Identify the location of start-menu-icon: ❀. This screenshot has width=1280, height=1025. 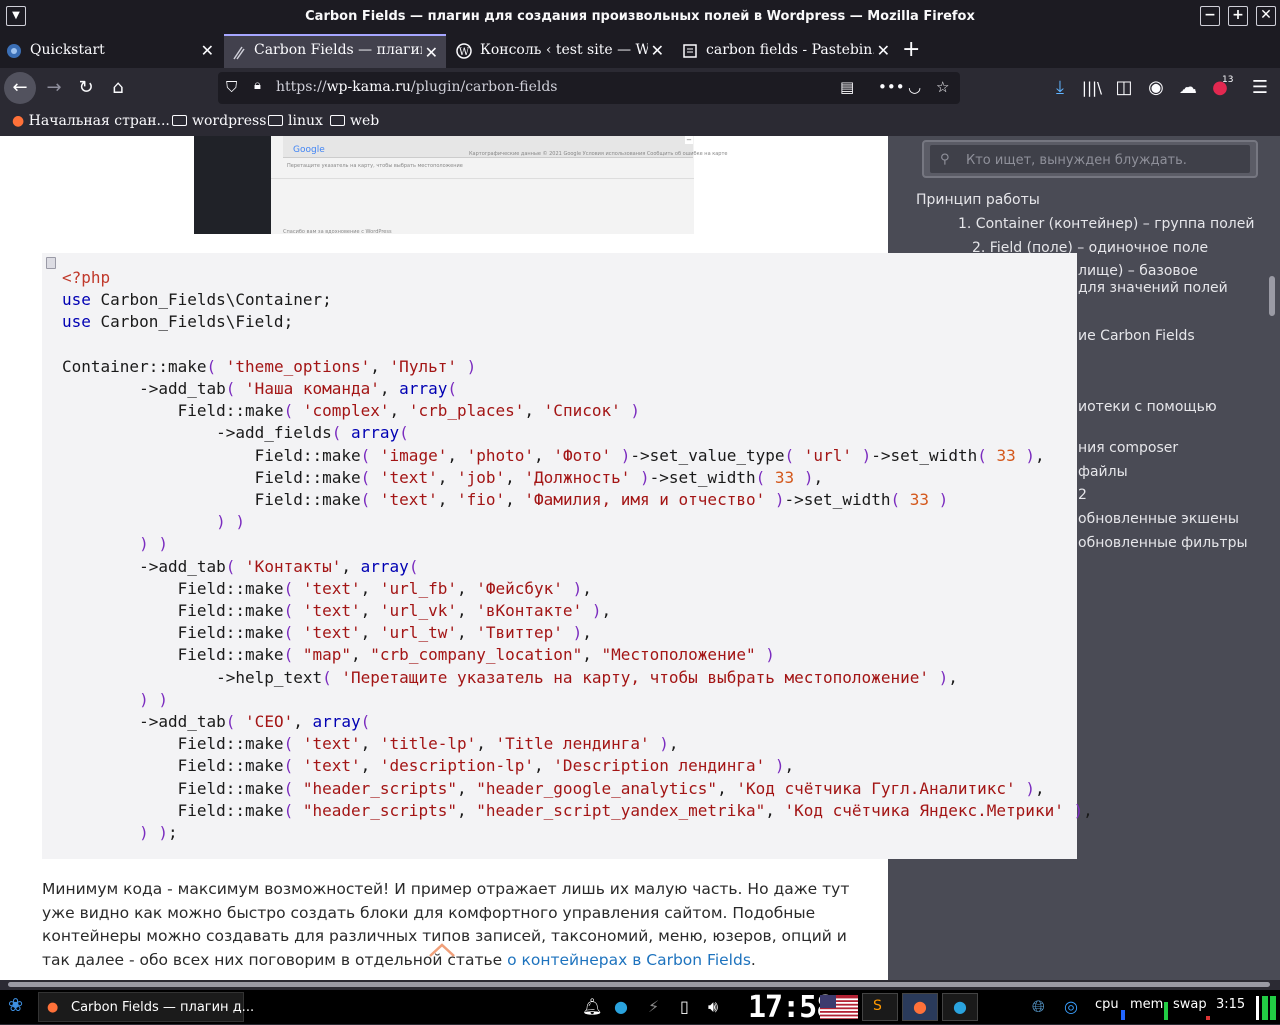
(15, 1005).